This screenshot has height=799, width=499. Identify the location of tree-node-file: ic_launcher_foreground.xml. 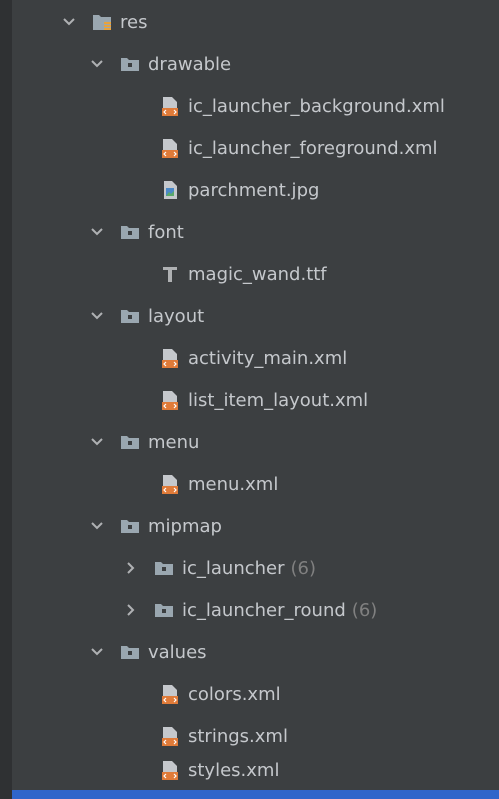
(329, 148).